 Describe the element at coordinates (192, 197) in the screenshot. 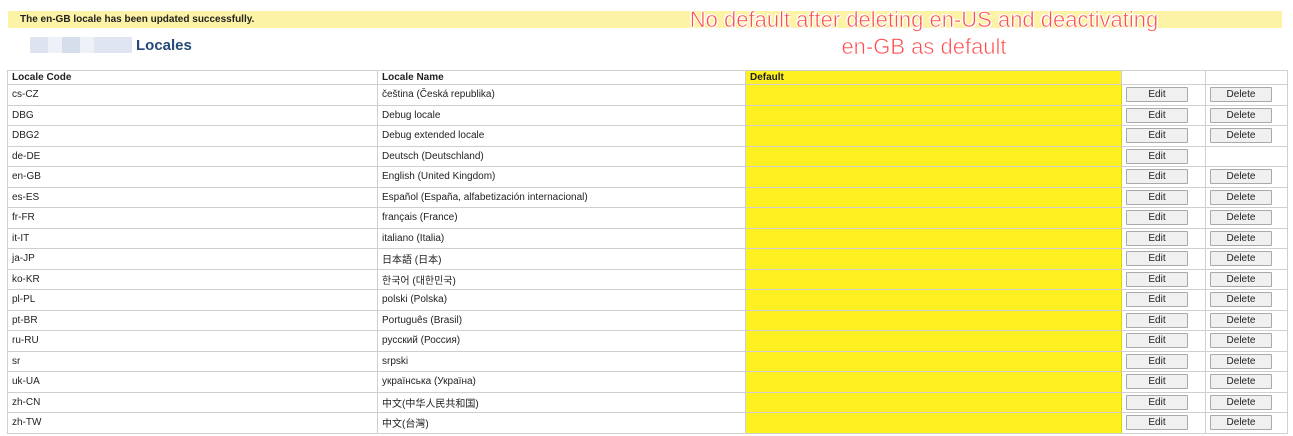

I see `locale-code: es-ES` at that location.